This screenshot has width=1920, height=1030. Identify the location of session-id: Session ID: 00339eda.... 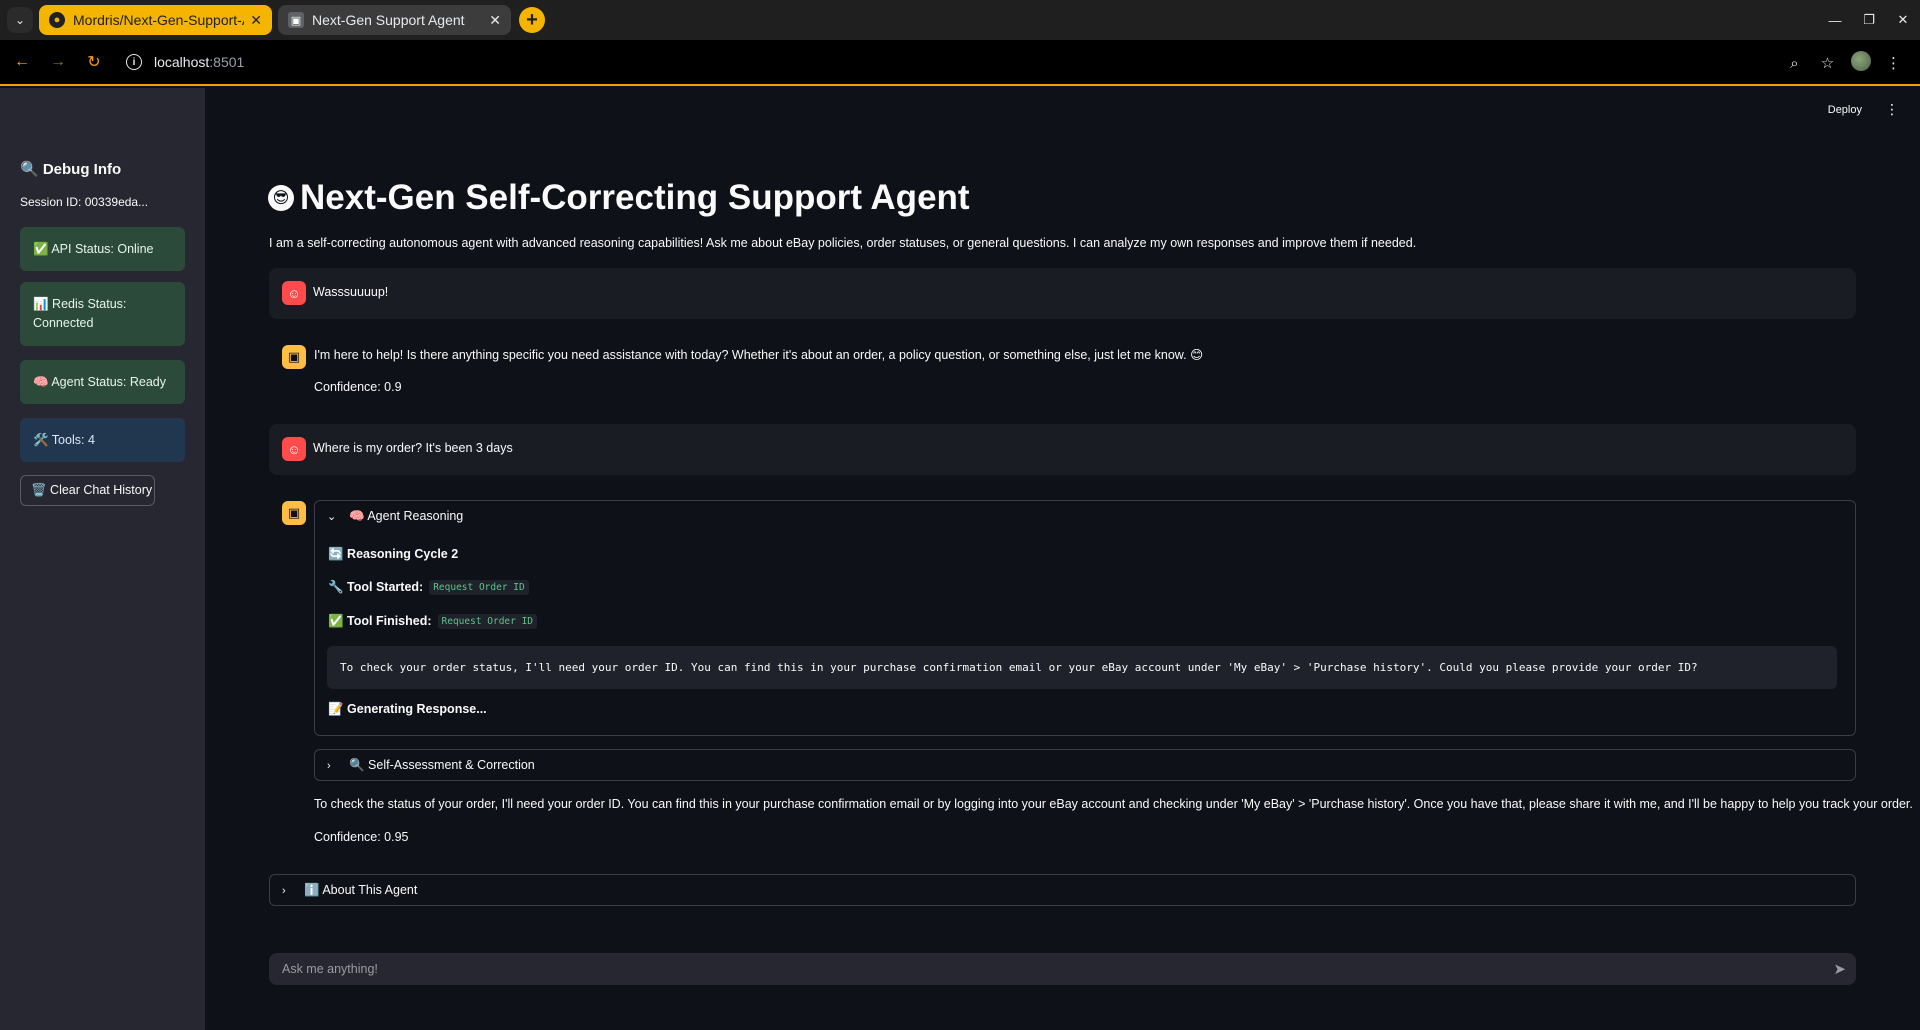
(84, 202).